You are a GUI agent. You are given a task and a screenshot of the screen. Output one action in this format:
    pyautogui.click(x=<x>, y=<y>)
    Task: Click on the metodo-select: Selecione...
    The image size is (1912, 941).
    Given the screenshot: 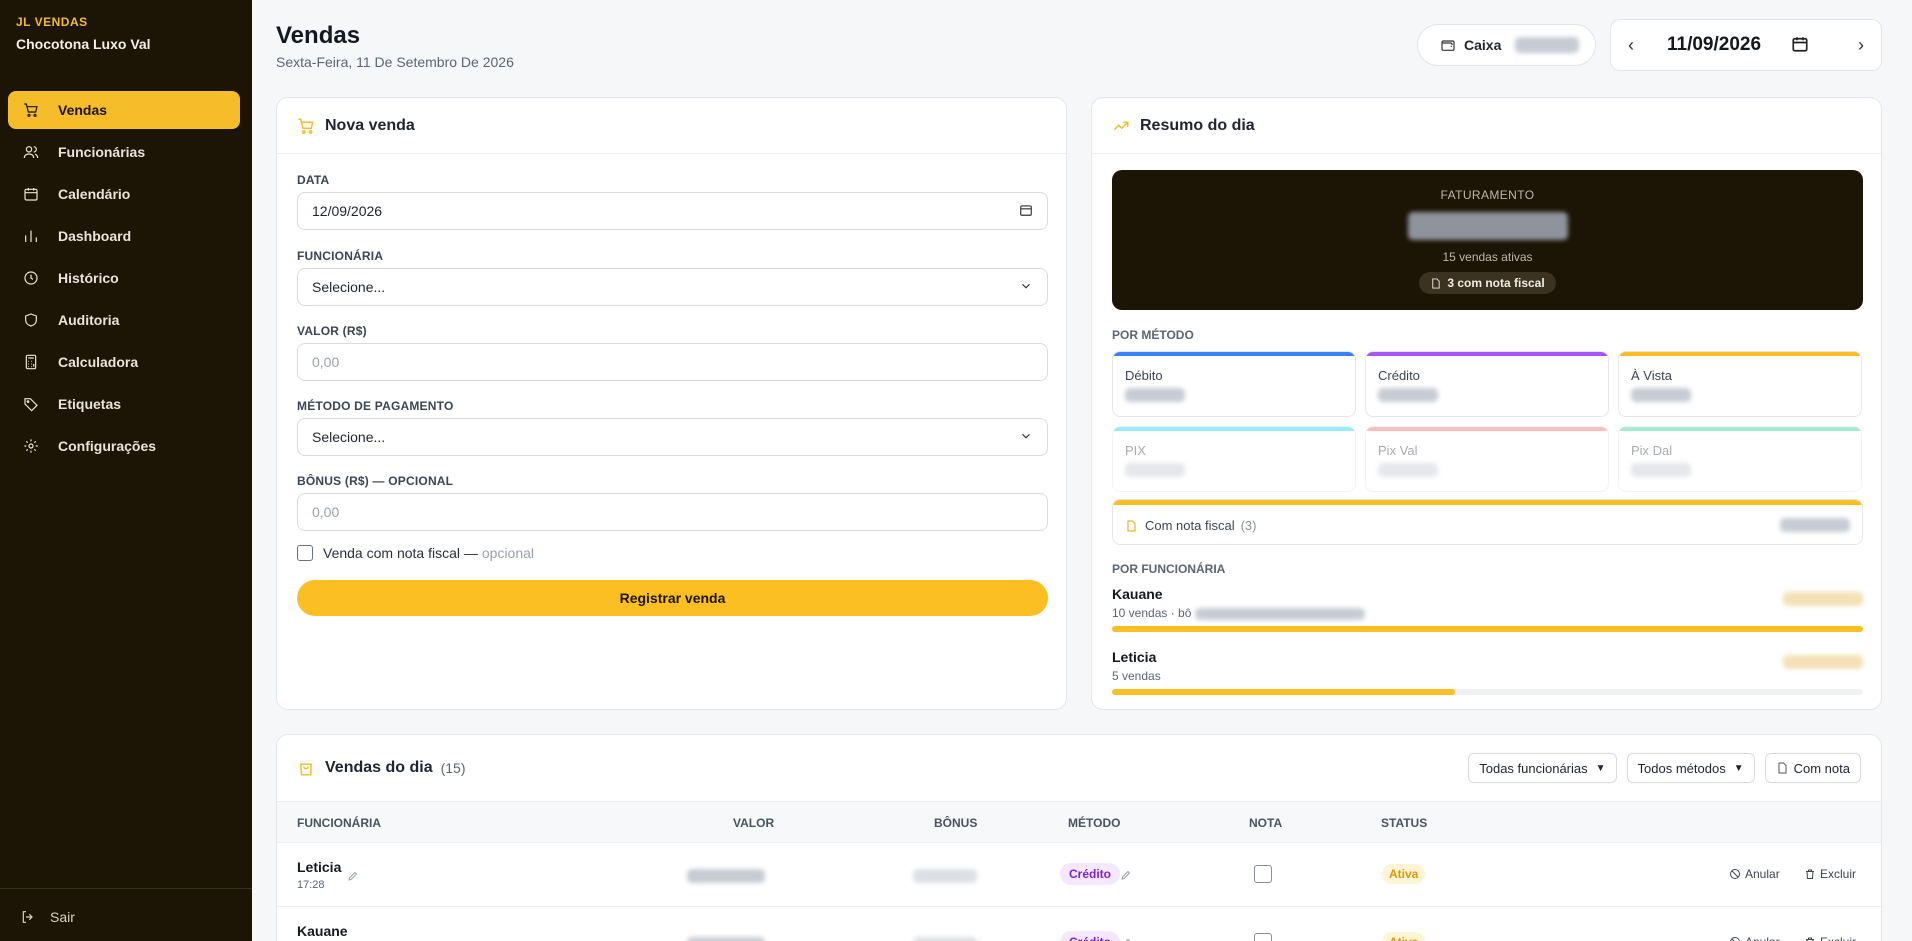 What is the action you would take?
    pyautogui.click(x=672, y=437)
    